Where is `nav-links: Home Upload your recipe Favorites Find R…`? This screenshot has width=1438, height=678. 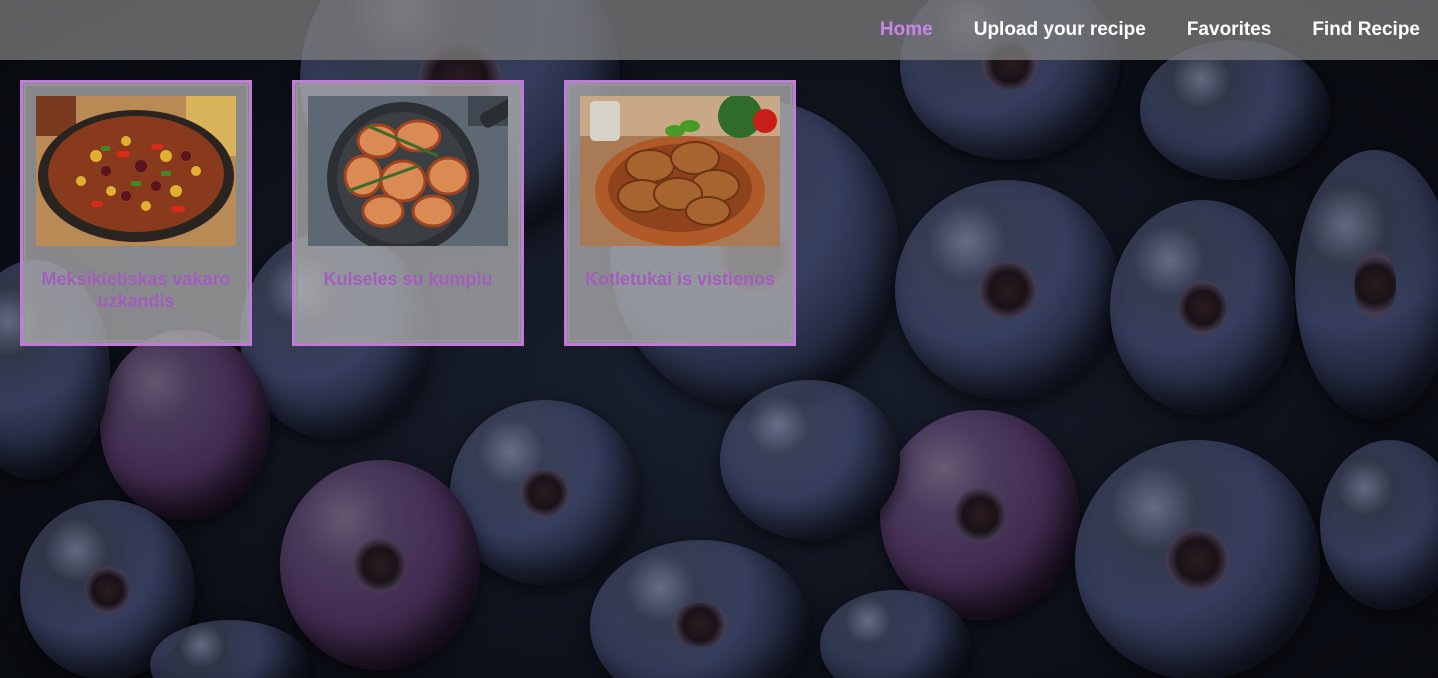 nav-links: Home Upload your recipe Favorites Find R… is located at coordinates (1150, 30).